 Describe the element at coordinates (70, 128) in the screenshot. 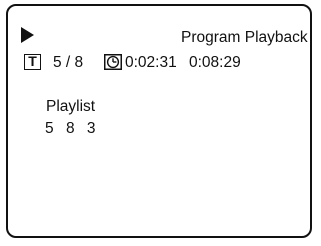

I see `playlist-item: 8` at that location.